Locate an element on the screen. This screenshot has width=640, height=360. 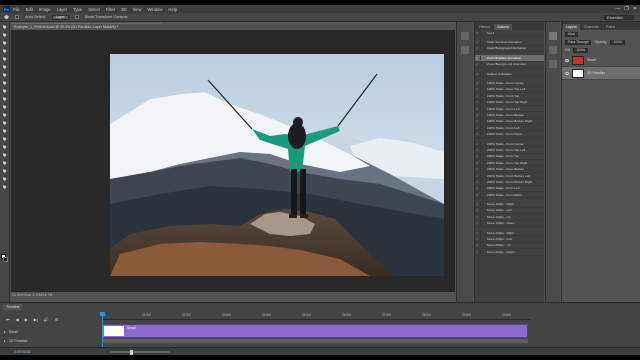
healing-tool-icon is located at coordinates (5, 75).